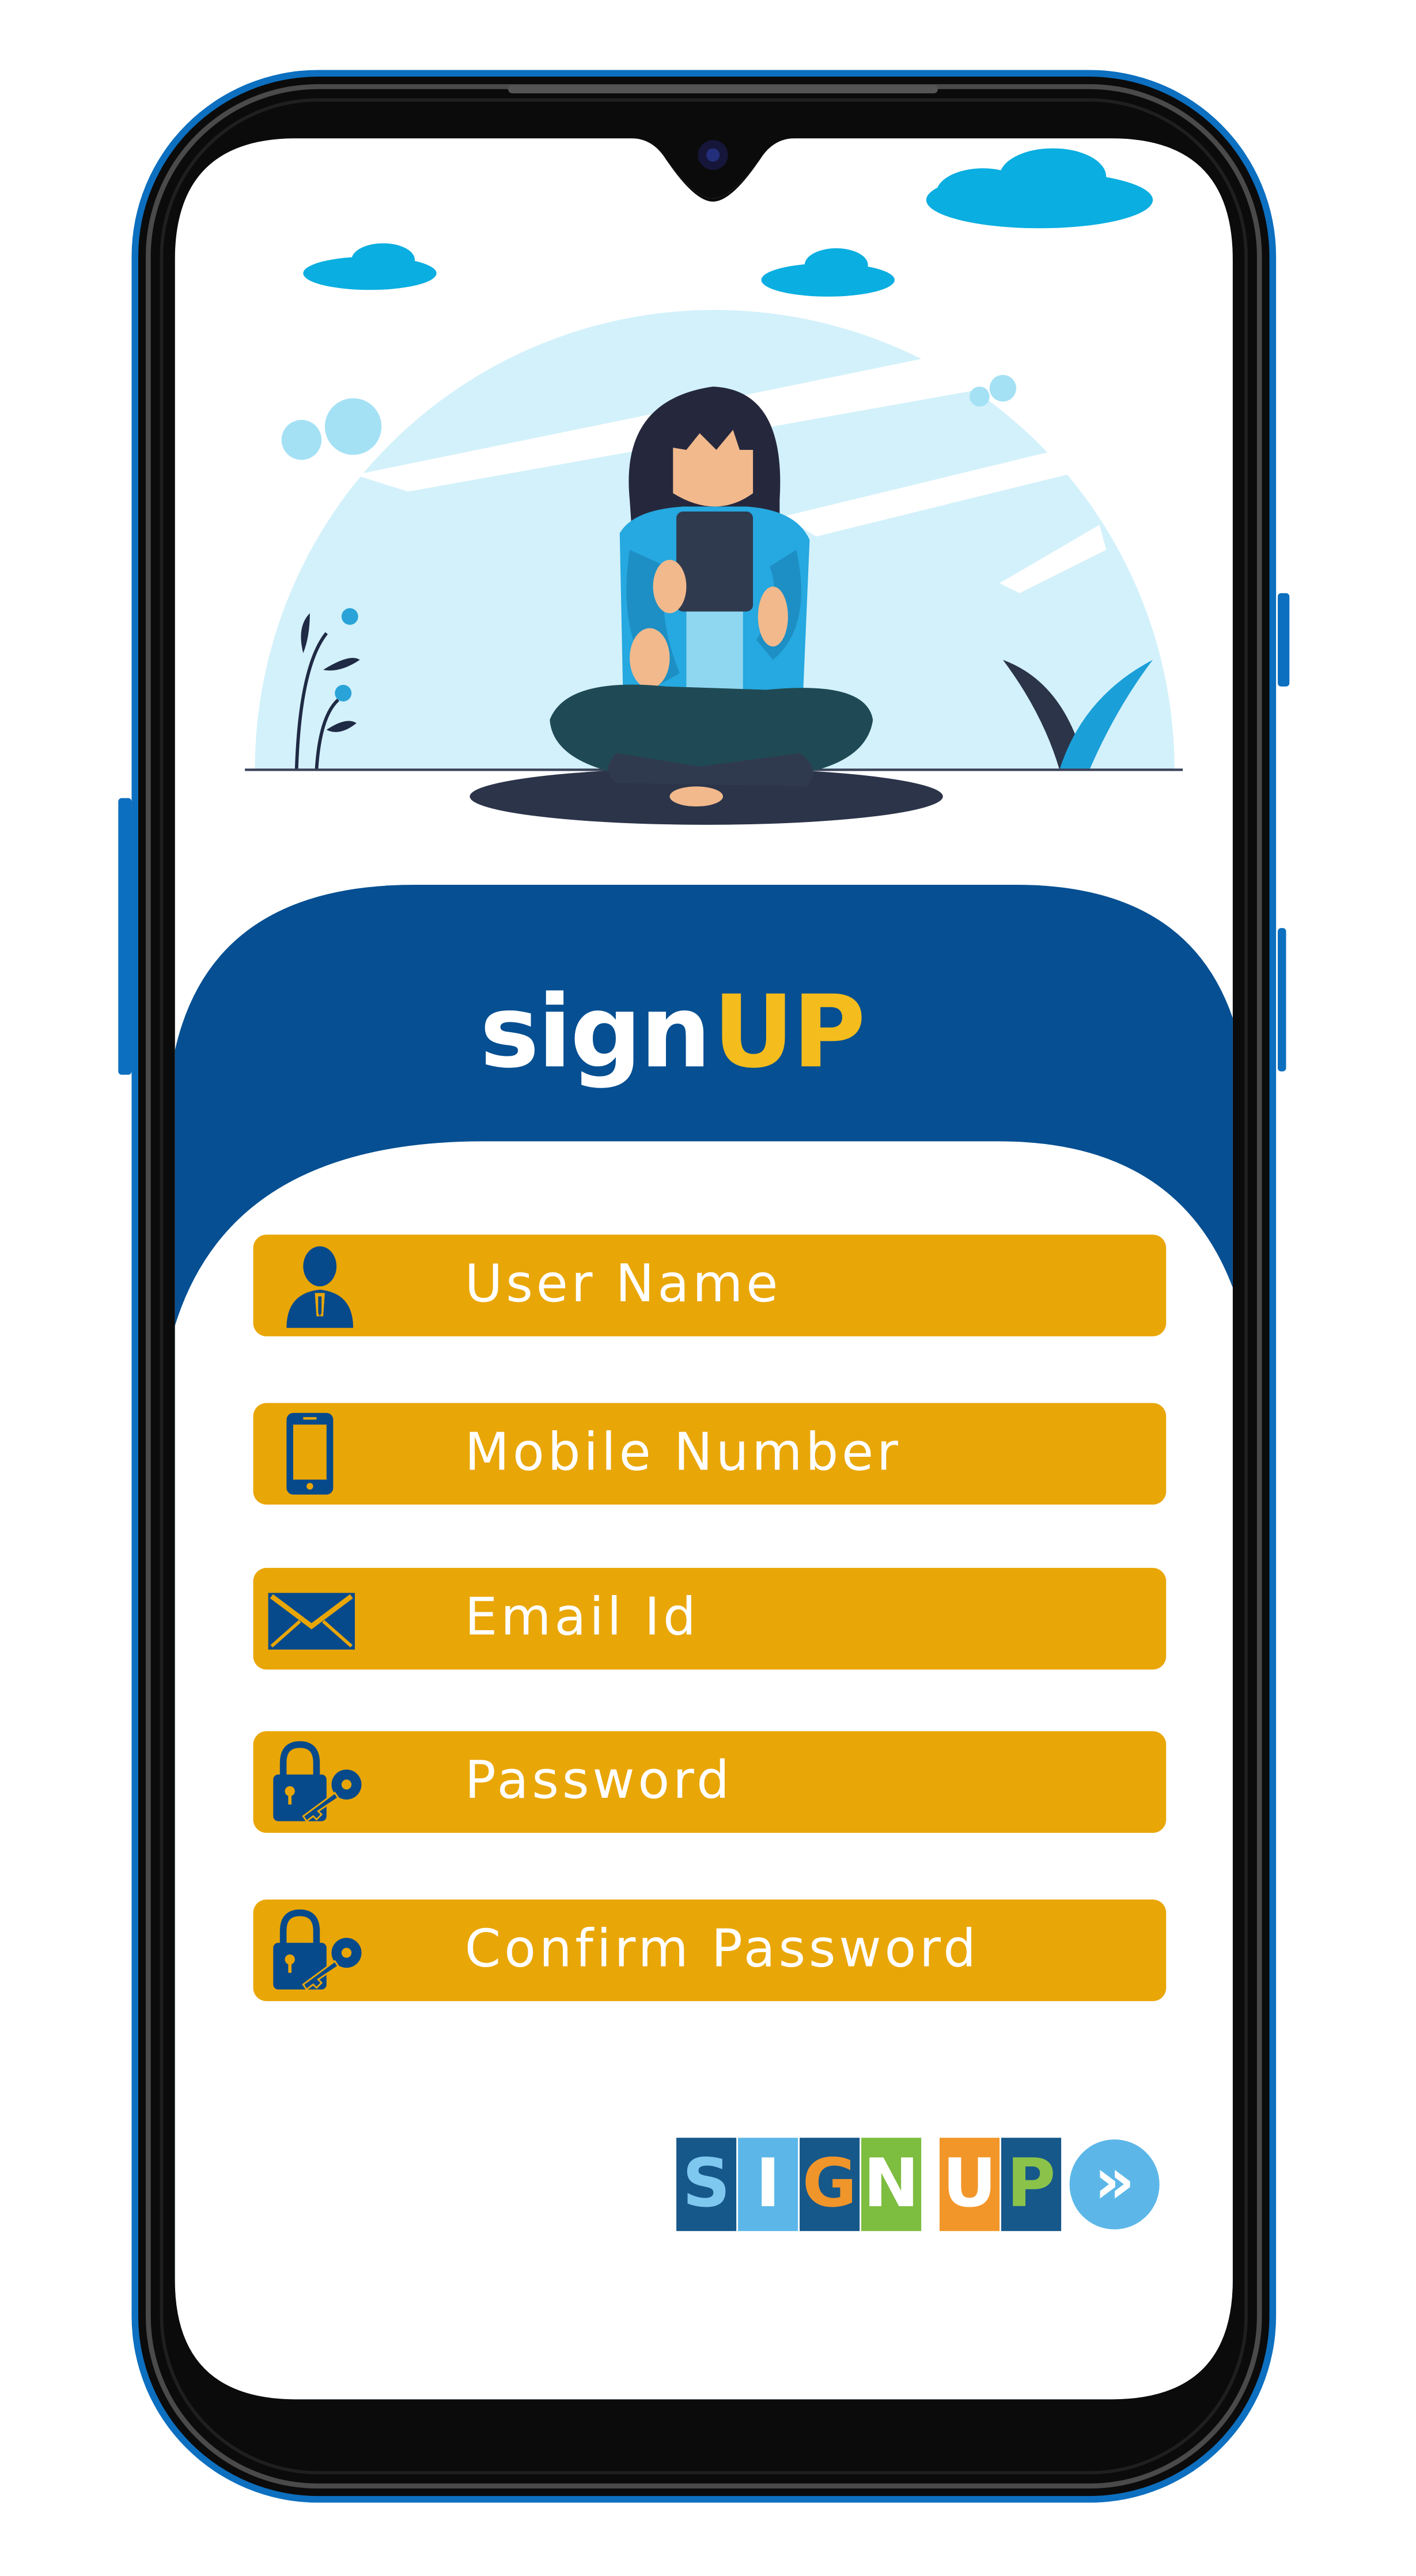 The height and width of the screenshot is (2576, 1416). I want to click on mobile-number-field: Mobile Number, so click(710, 1454).